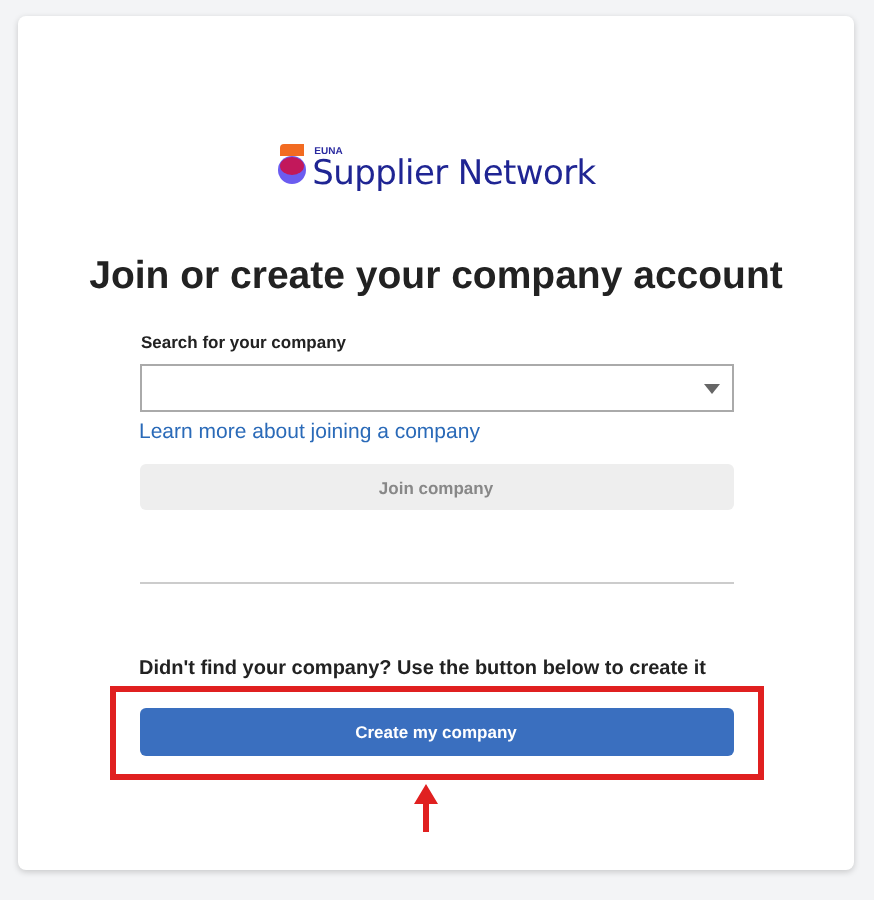  Describe the element at coordinates (711, 388) in the screenshot. I see `caret-icon` at that location.